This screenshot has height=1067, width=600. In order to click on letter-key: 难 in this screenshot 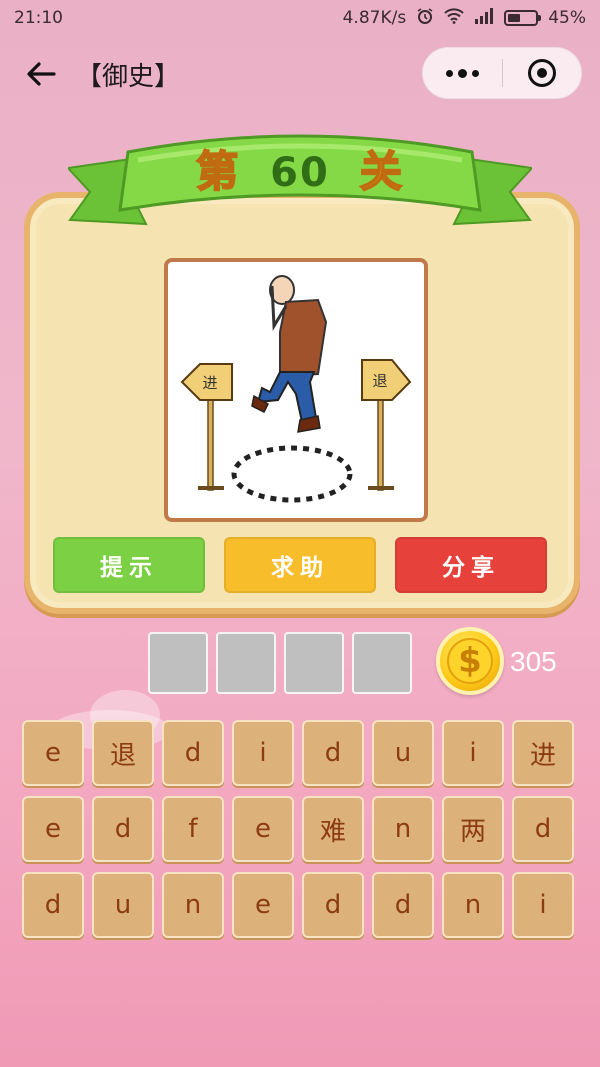, I will do `click(333, 829)`.